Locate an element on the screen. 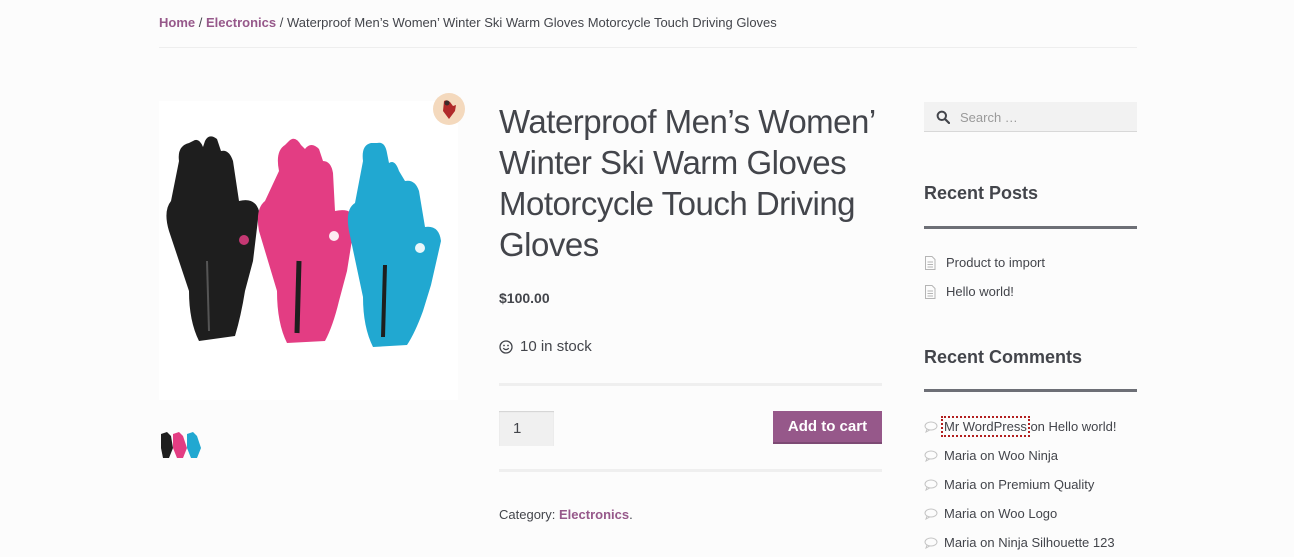 This screenshot has width=1294, height=557. blue-glove is located at coordinates (394, 244).